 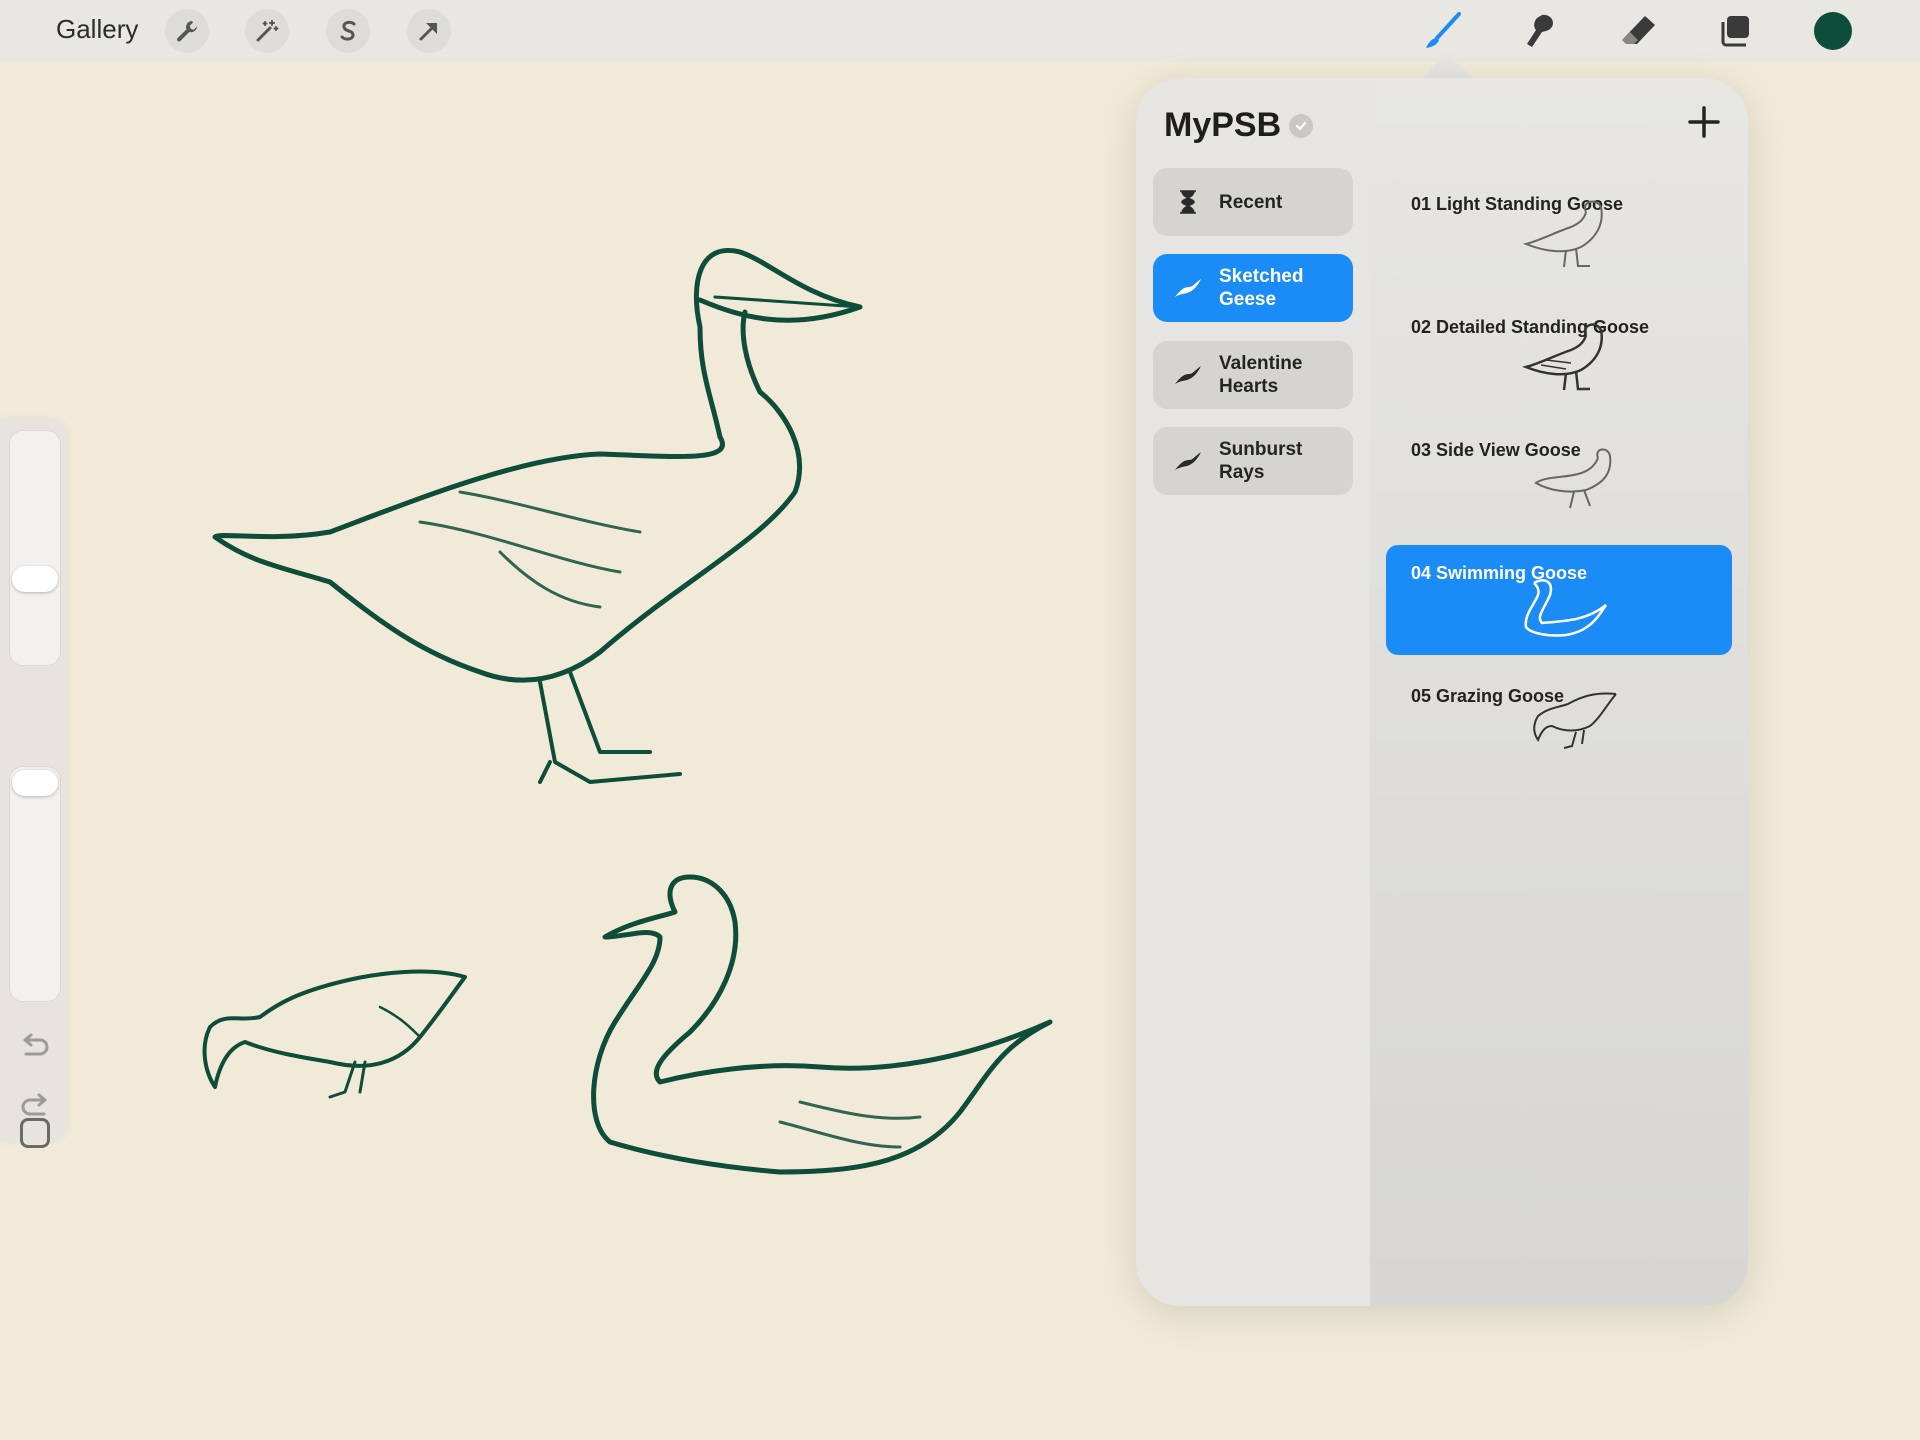 I want to click on brush-item: 01 Light Standing Goose, so click(x=1559, y=231).